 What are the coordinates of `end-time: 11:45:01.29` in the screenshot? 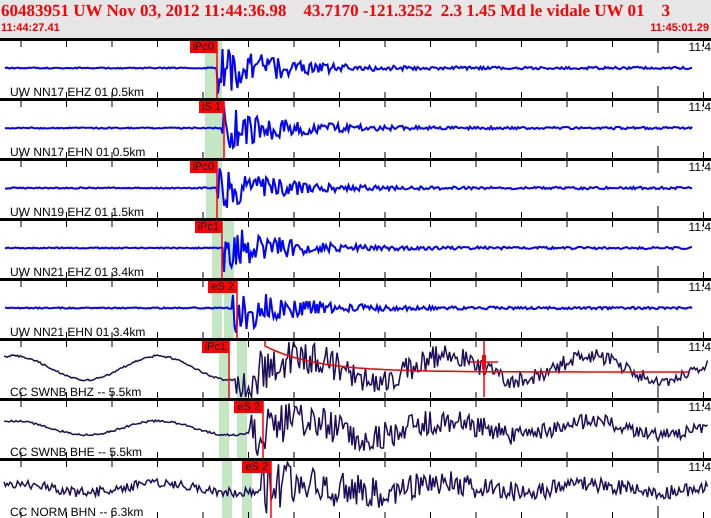 It's located at (679, 28).